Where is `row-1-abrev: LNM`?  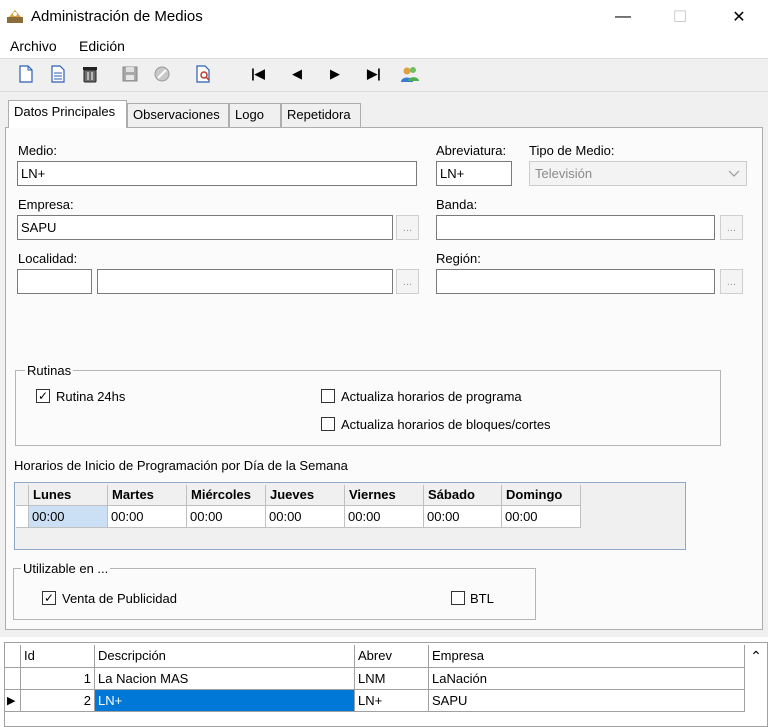 row-1-abrev: LNM is located at coordinates (392, 679).